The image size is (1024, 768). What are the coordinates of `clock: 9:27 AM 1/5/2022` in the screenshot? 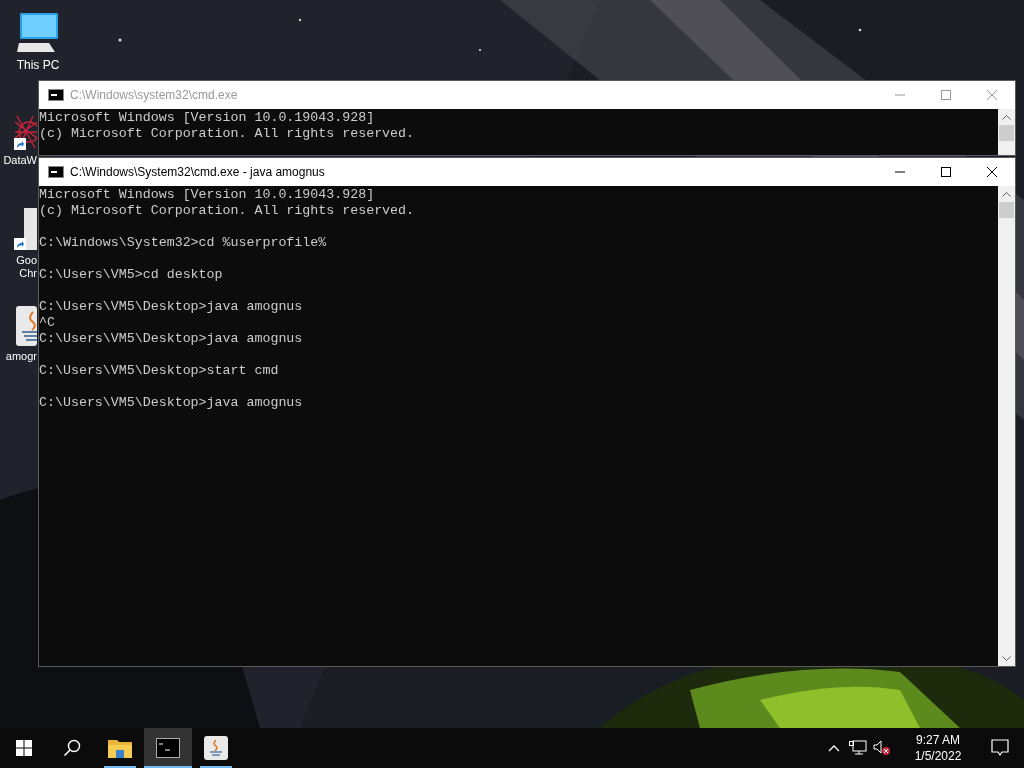 It's located at (938, 748).